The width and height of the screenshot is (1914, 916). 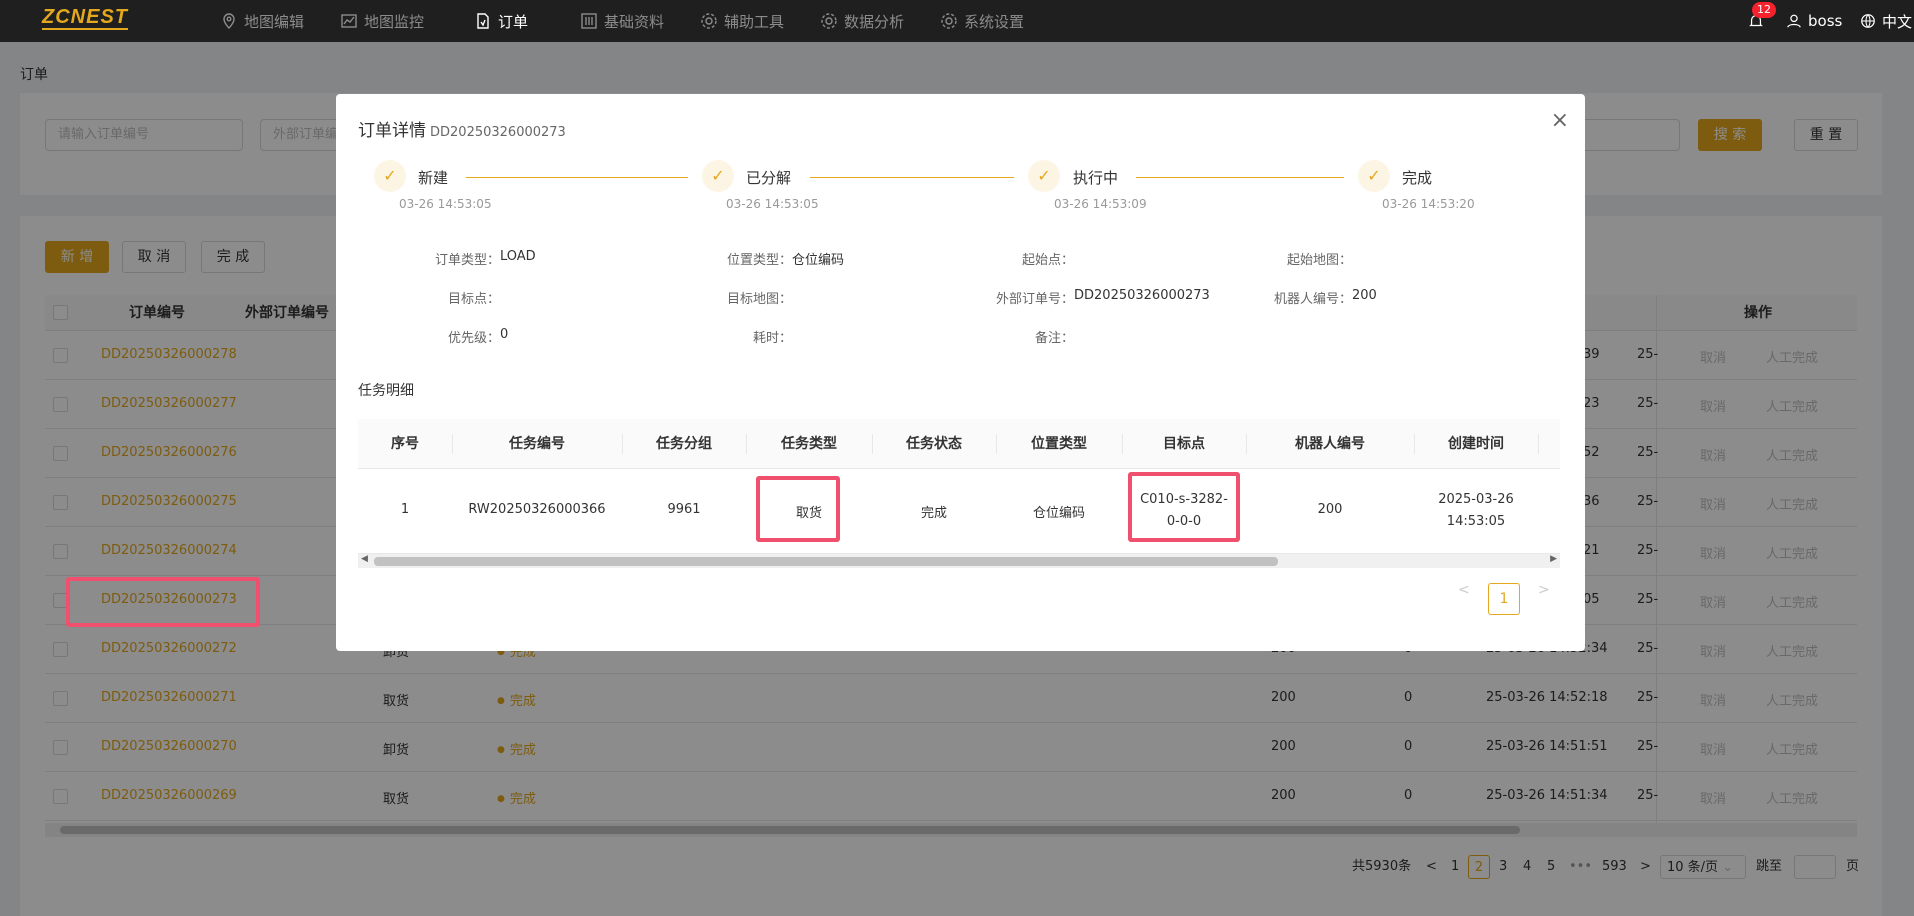 What do you see at coordinates (1417, 178) in the screenshot?
I see `step-label-done: 完成` at bounding box center [1417, 178].